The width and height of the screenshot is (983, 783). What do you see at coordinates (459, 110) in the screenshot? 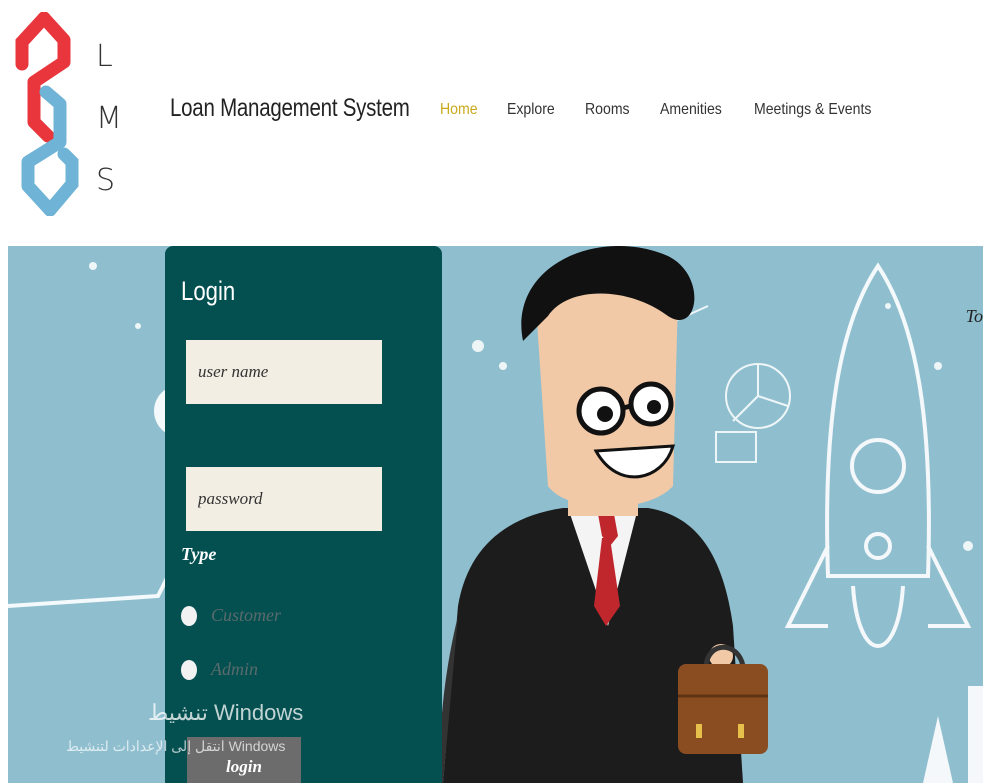
I see `nav-item-home: Home` at bounding box center [459, 110].